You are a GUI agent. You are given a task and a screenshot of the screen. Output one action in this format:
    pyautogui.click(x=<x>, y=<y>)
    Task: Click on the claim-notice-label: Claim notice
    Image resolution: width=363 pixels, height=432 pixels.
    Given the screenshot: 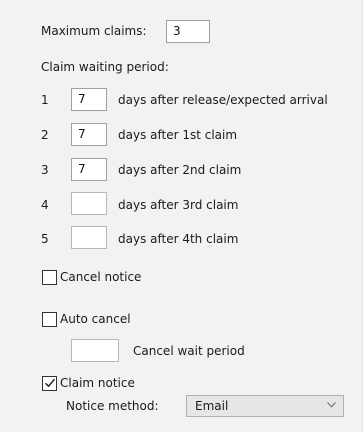 What is the action you would take?
    pyautogui.click(x=97, y=383)
    